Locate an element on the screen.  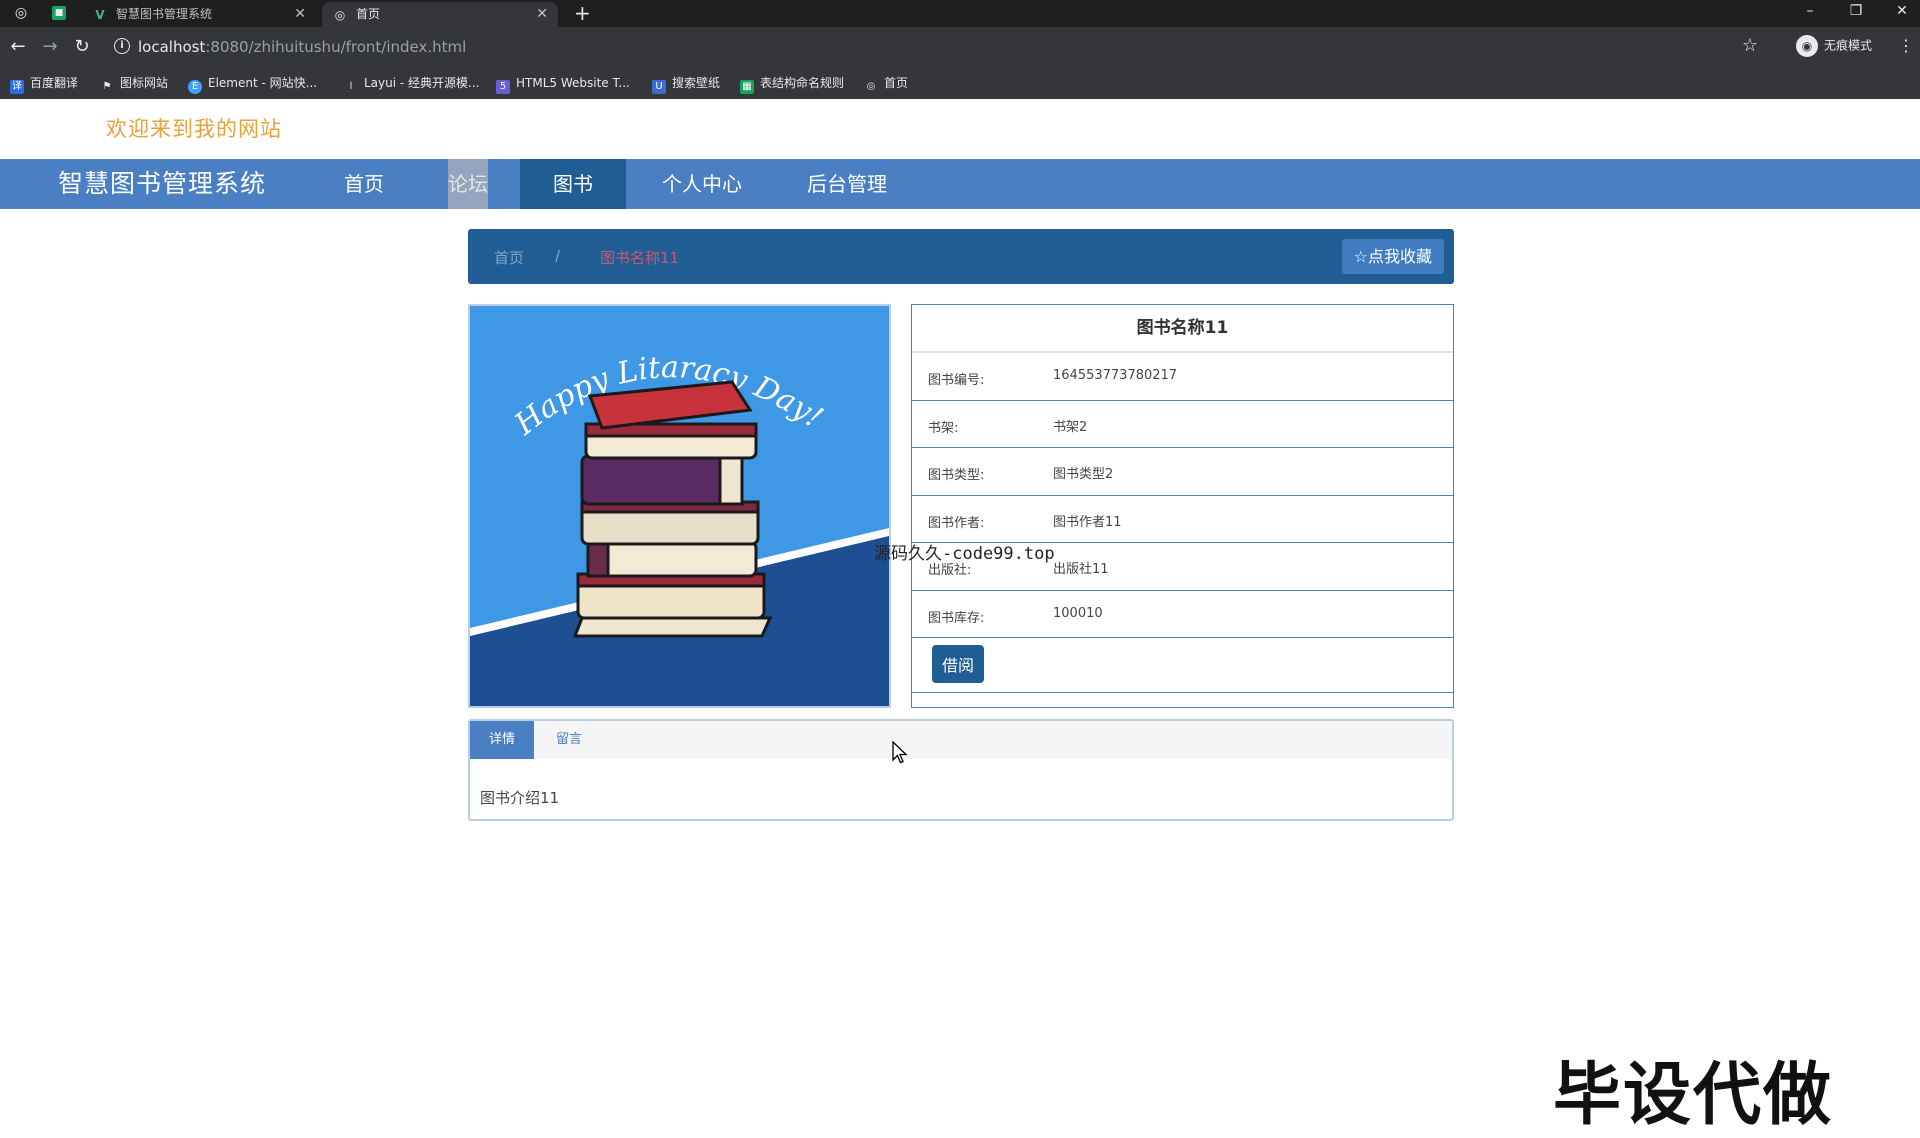
info-icon: i is located at coordinates (122, 46).